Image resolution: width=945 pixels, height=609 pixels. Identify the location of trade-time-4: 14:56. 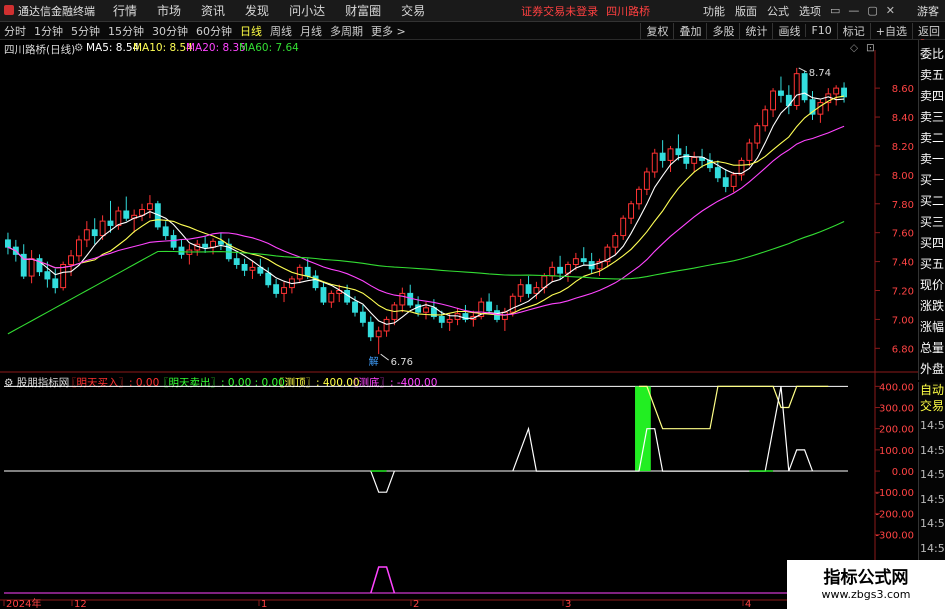
(932, 523).